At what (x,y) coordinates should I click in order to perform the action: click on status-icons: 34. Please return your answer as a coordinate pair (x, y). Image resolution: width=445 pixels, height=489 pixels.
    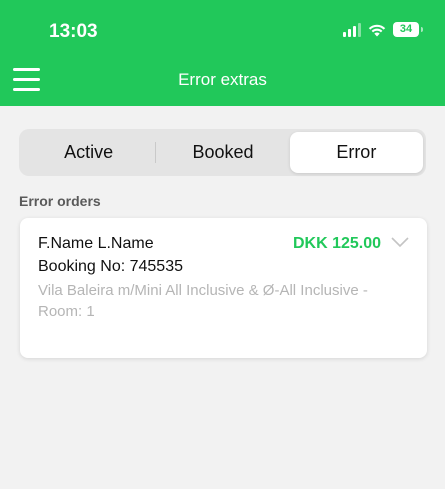
    Looking at the image, I should click on (383, 29).